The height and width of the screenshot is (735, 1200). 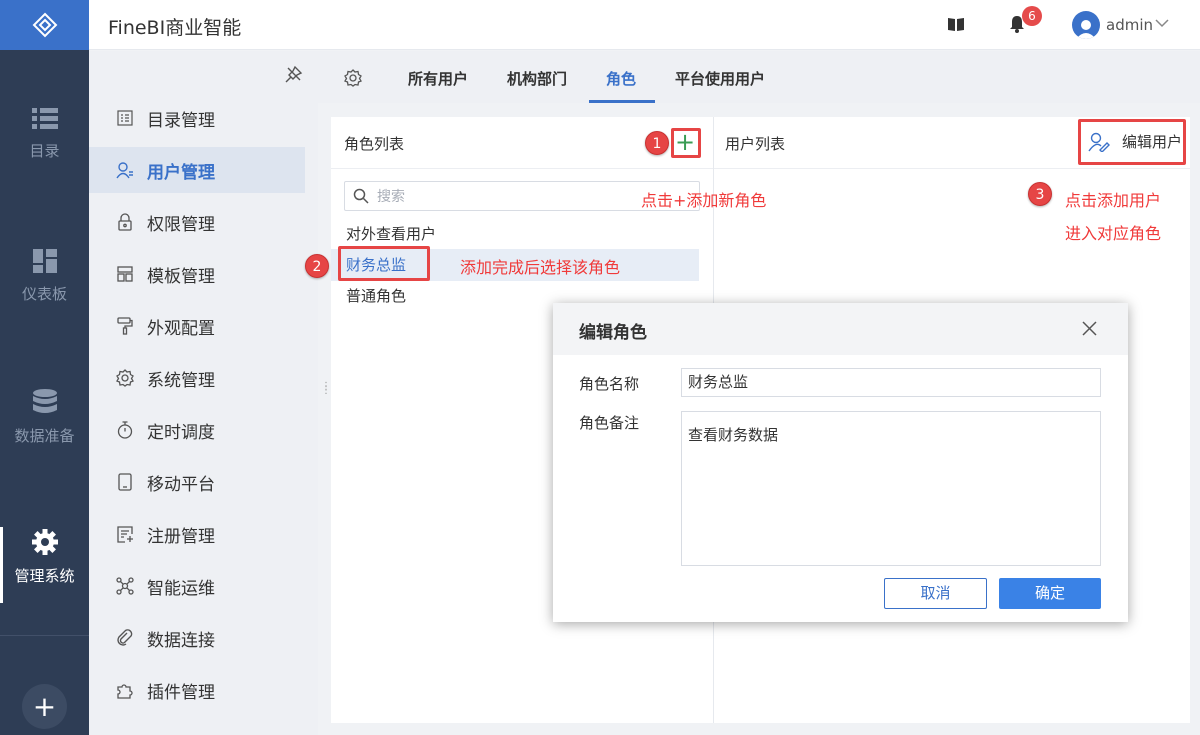 I want to click on resize-handle: ⋮ ⋮, so click(x=326, y=389).